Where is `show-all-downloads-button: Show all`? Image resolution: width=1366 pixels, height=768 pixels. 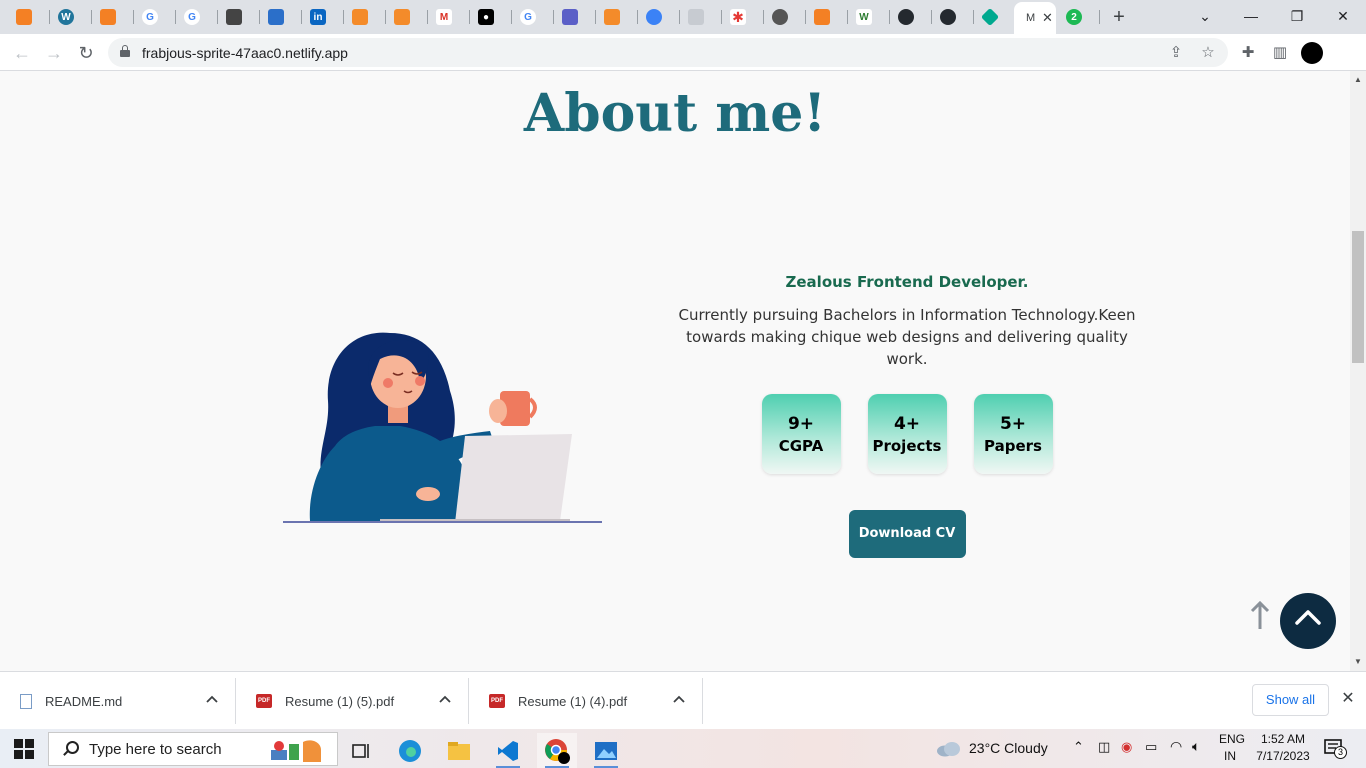
show-all-downloads-button: Show all is located at coordinates (1290, 700).